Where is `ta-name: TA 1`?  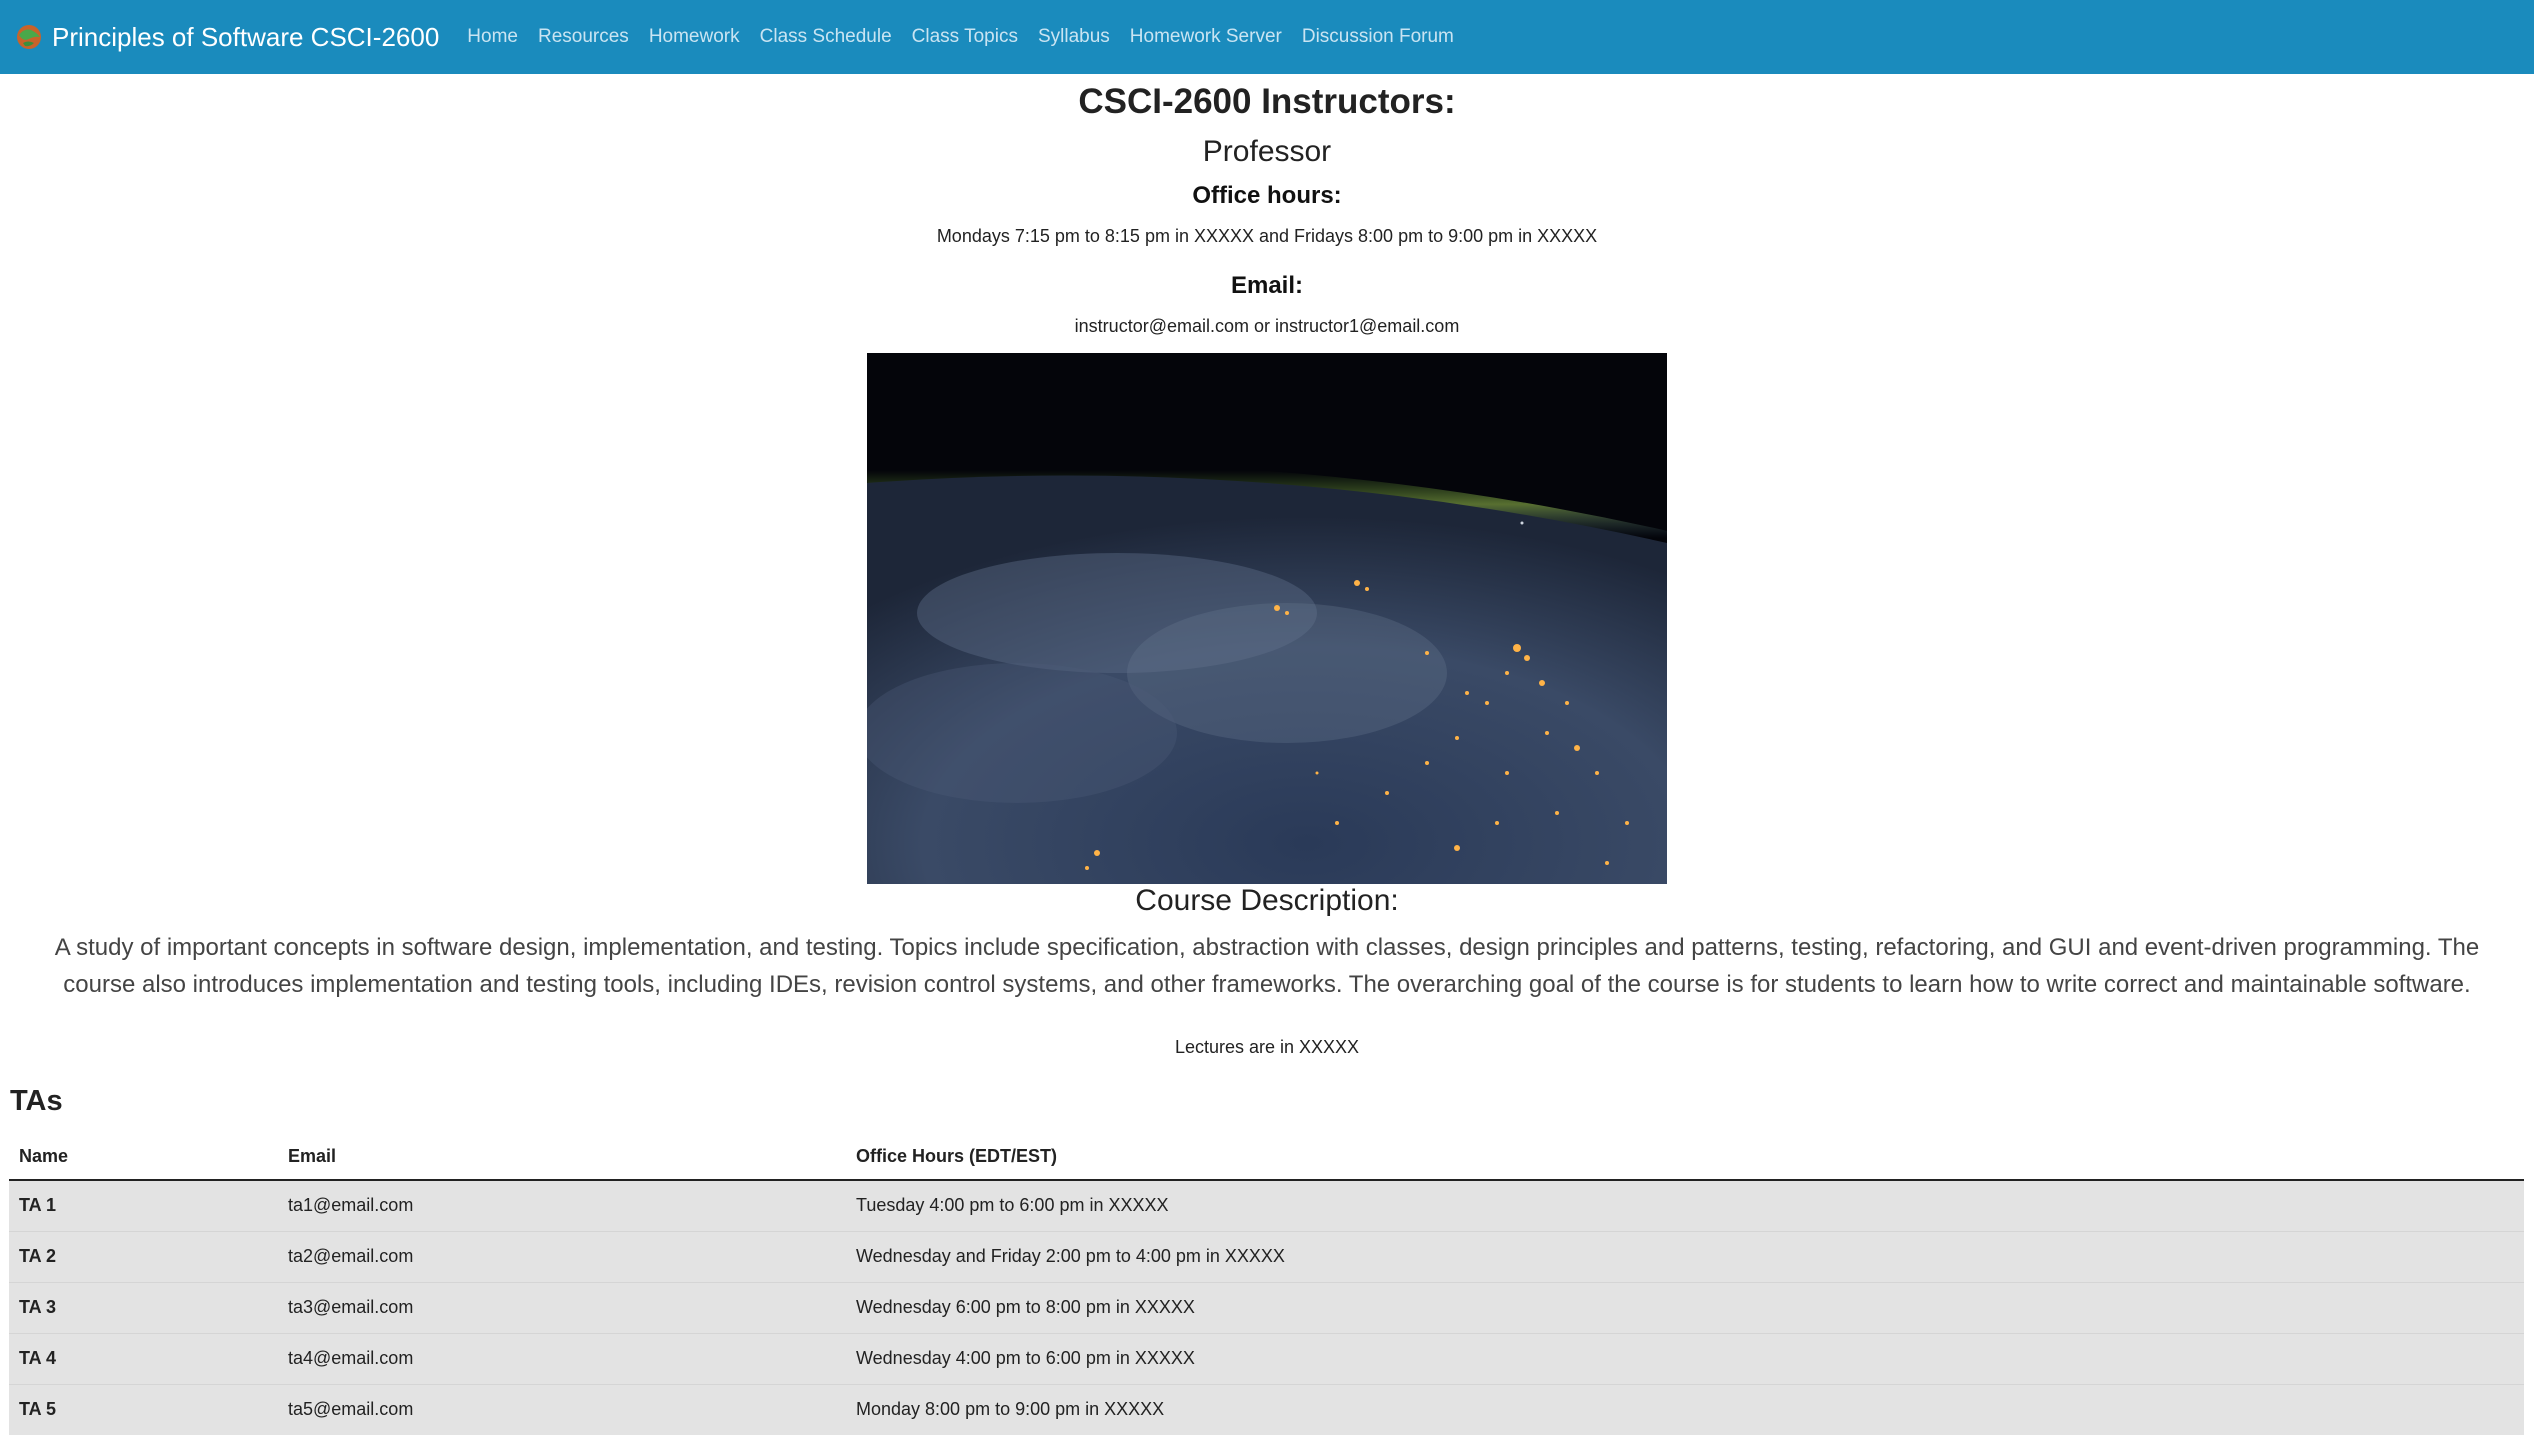
ta-name: TA 1 is located at coordinates (143, 1205).